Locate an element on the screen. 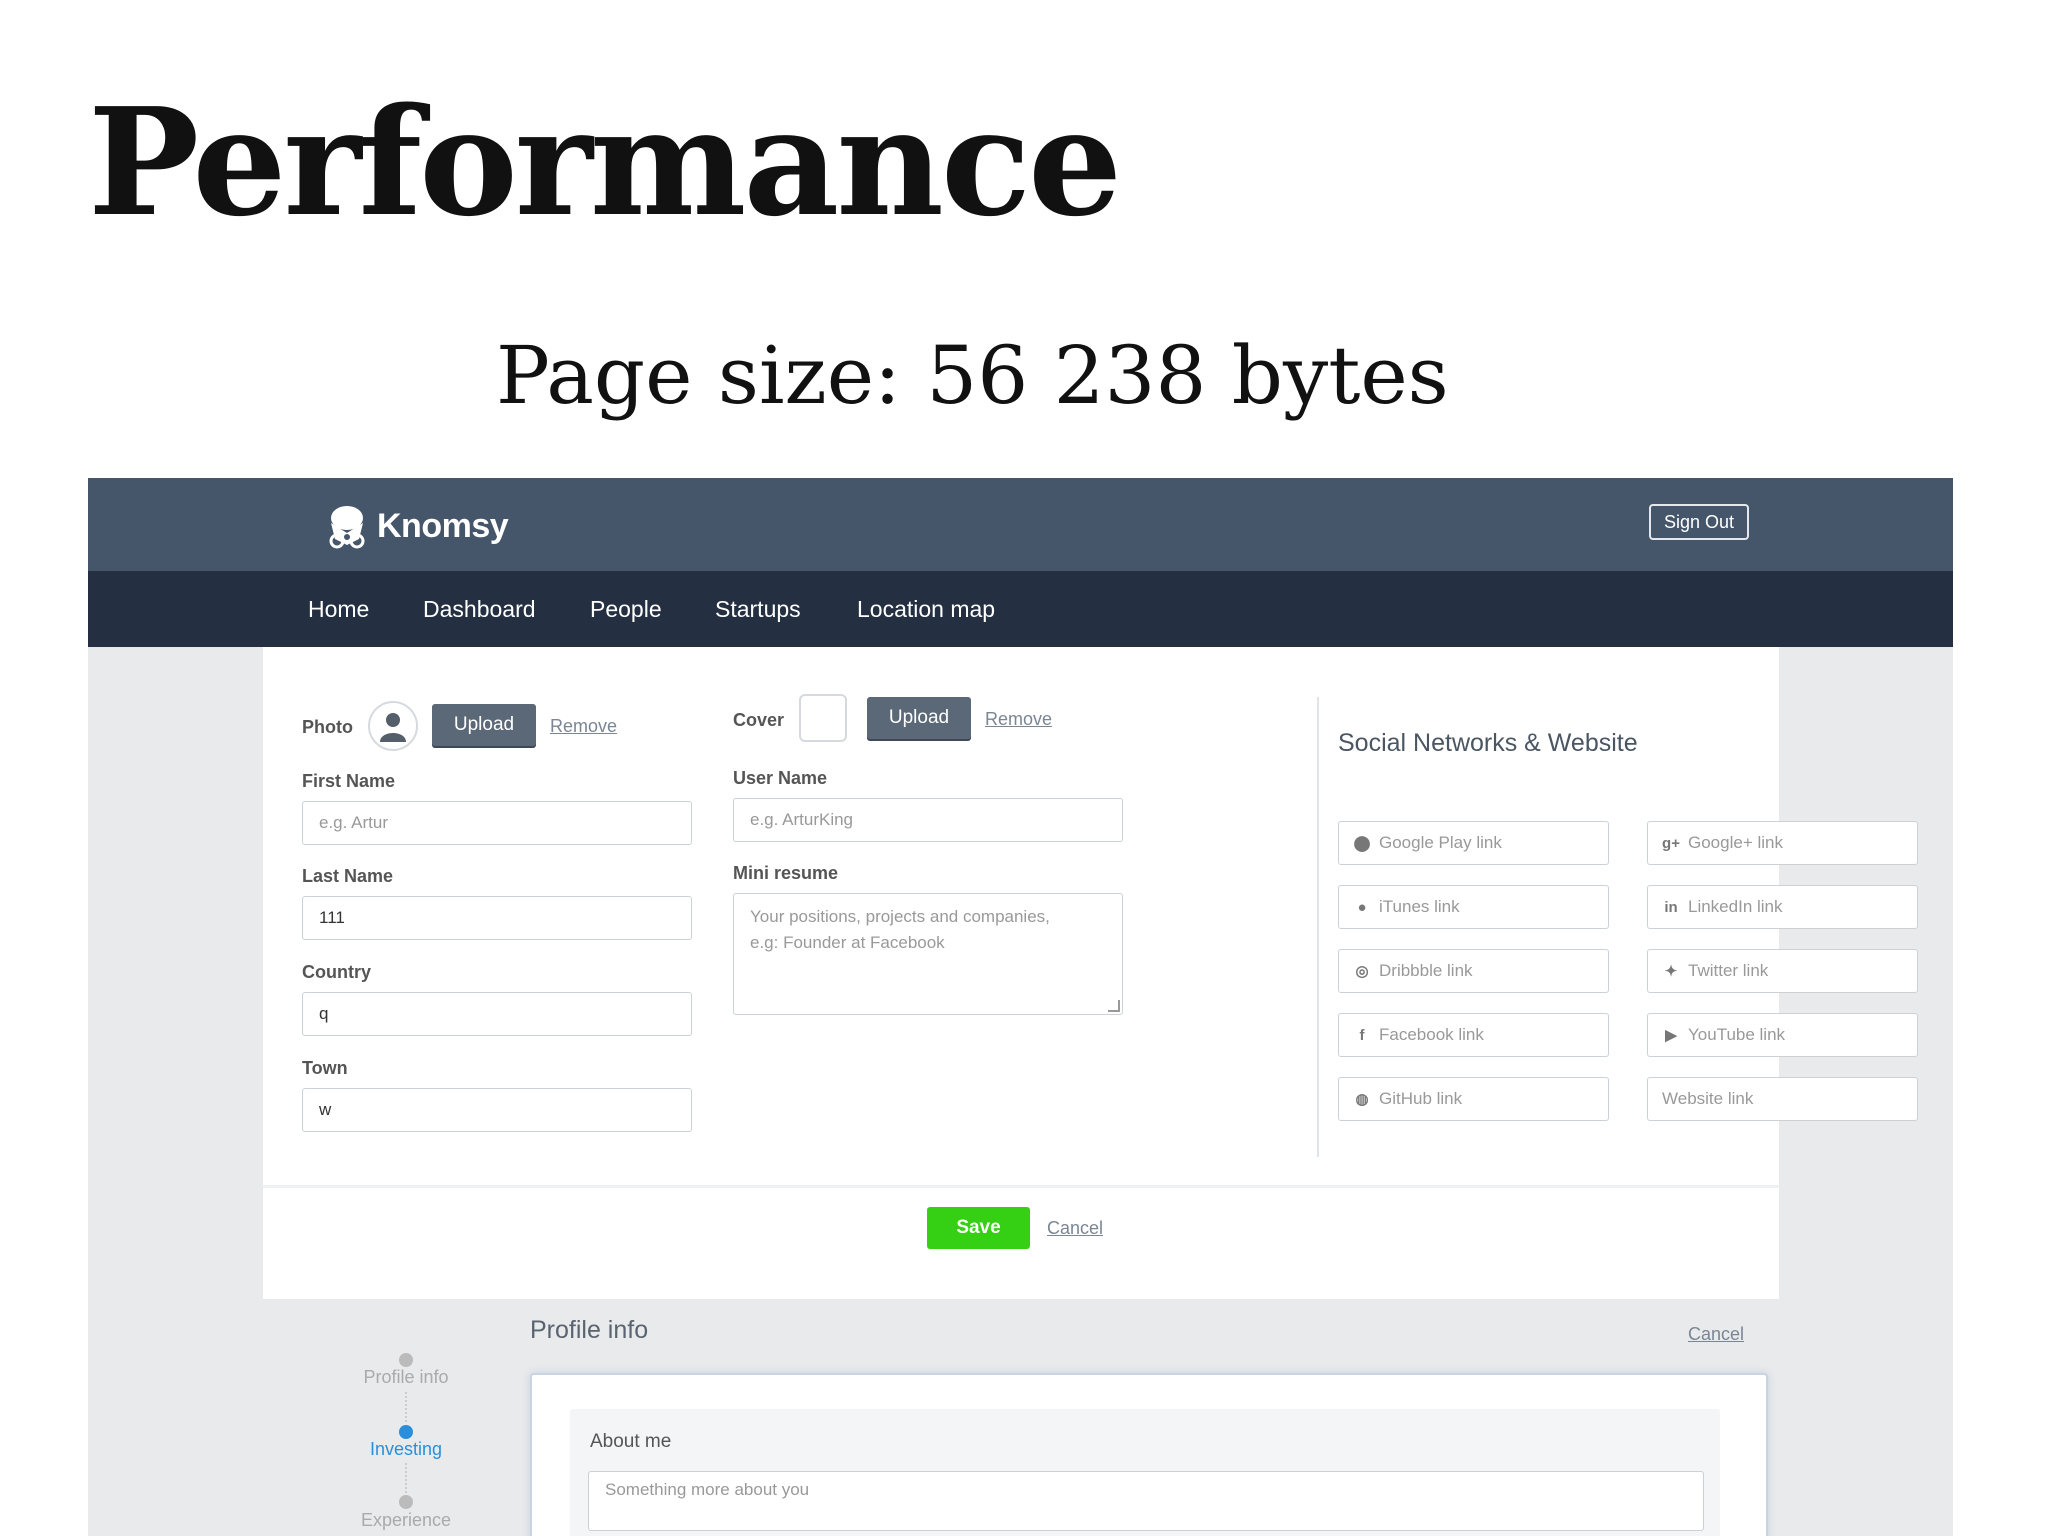  nav-location-map: Location map is located at coordinates (926, 609).